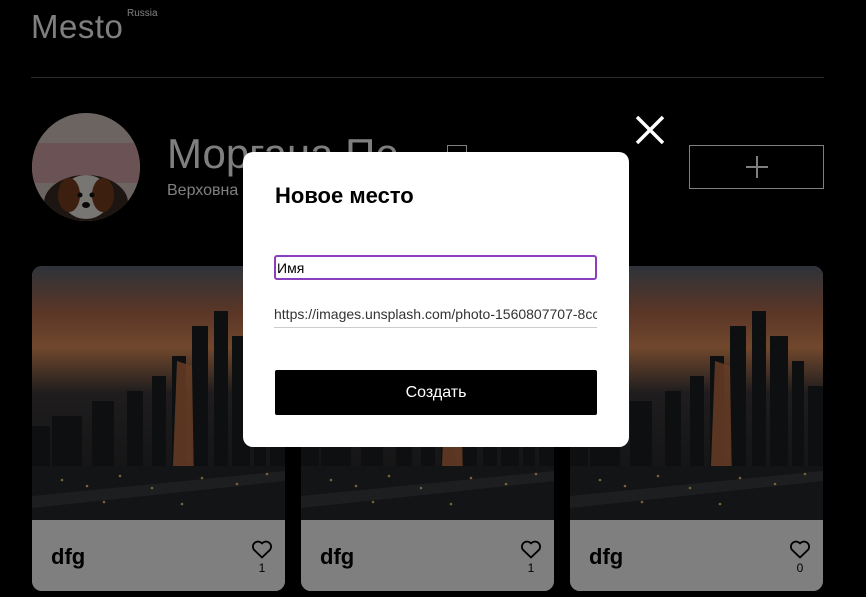  What do you see at coordinates (344, 195) in the screenshot?
I see `popup-title: Новое место` at bounding box center [344, 195].